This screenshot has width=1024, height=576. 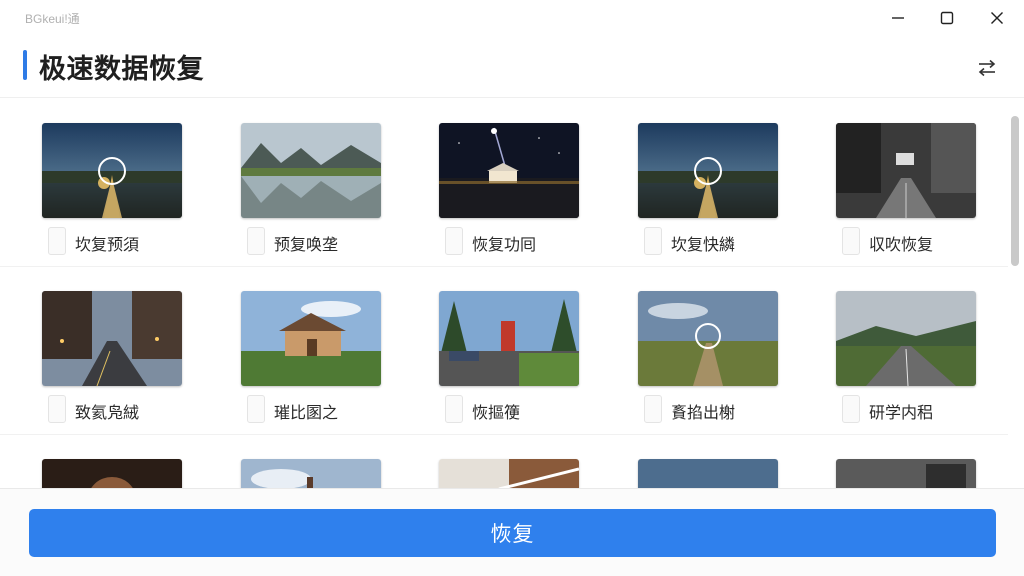 I want to click on minimize-icon, so click(x=898, y=18).